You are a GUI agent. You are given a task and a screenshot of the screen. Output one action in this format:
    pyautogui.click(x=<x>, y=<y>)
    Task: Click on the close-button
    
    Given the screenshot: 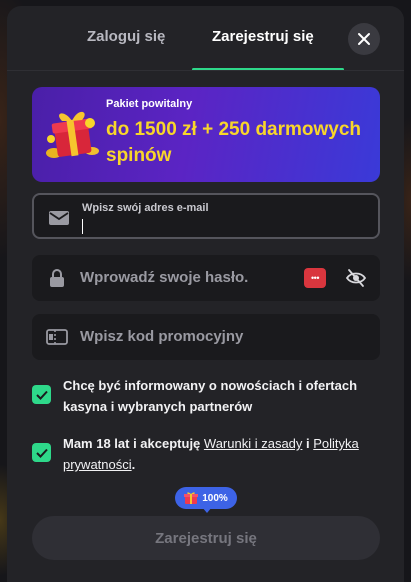 What is the action you would take?
    pyautogui.click(x=364, y=39)
    